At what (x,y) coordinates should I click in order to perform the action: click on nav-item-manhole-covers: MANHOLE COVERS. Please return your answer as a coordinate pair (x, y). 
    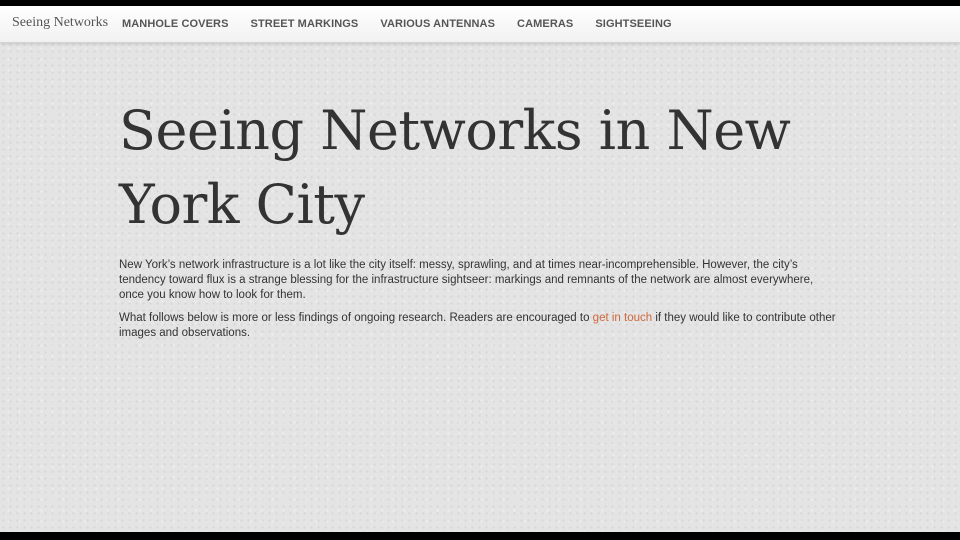
    Looking at the image, I should click on (175, 24).